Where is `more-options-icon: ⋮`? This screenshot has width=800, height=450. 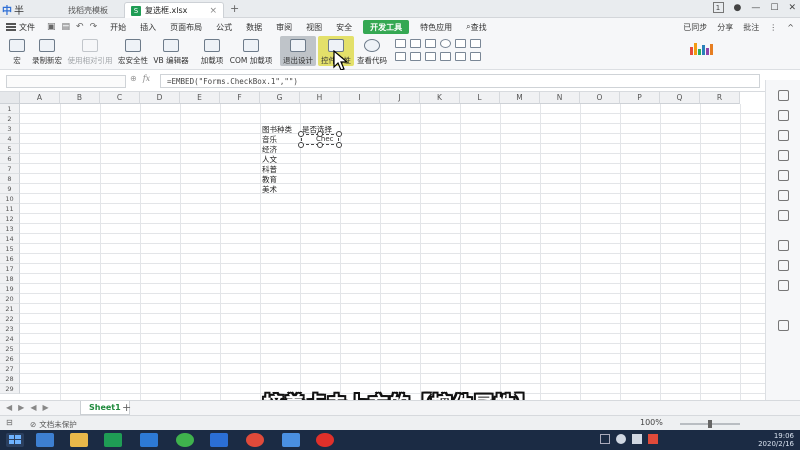 more-options-icon: ⋮ is located at coordinates (773, 27).